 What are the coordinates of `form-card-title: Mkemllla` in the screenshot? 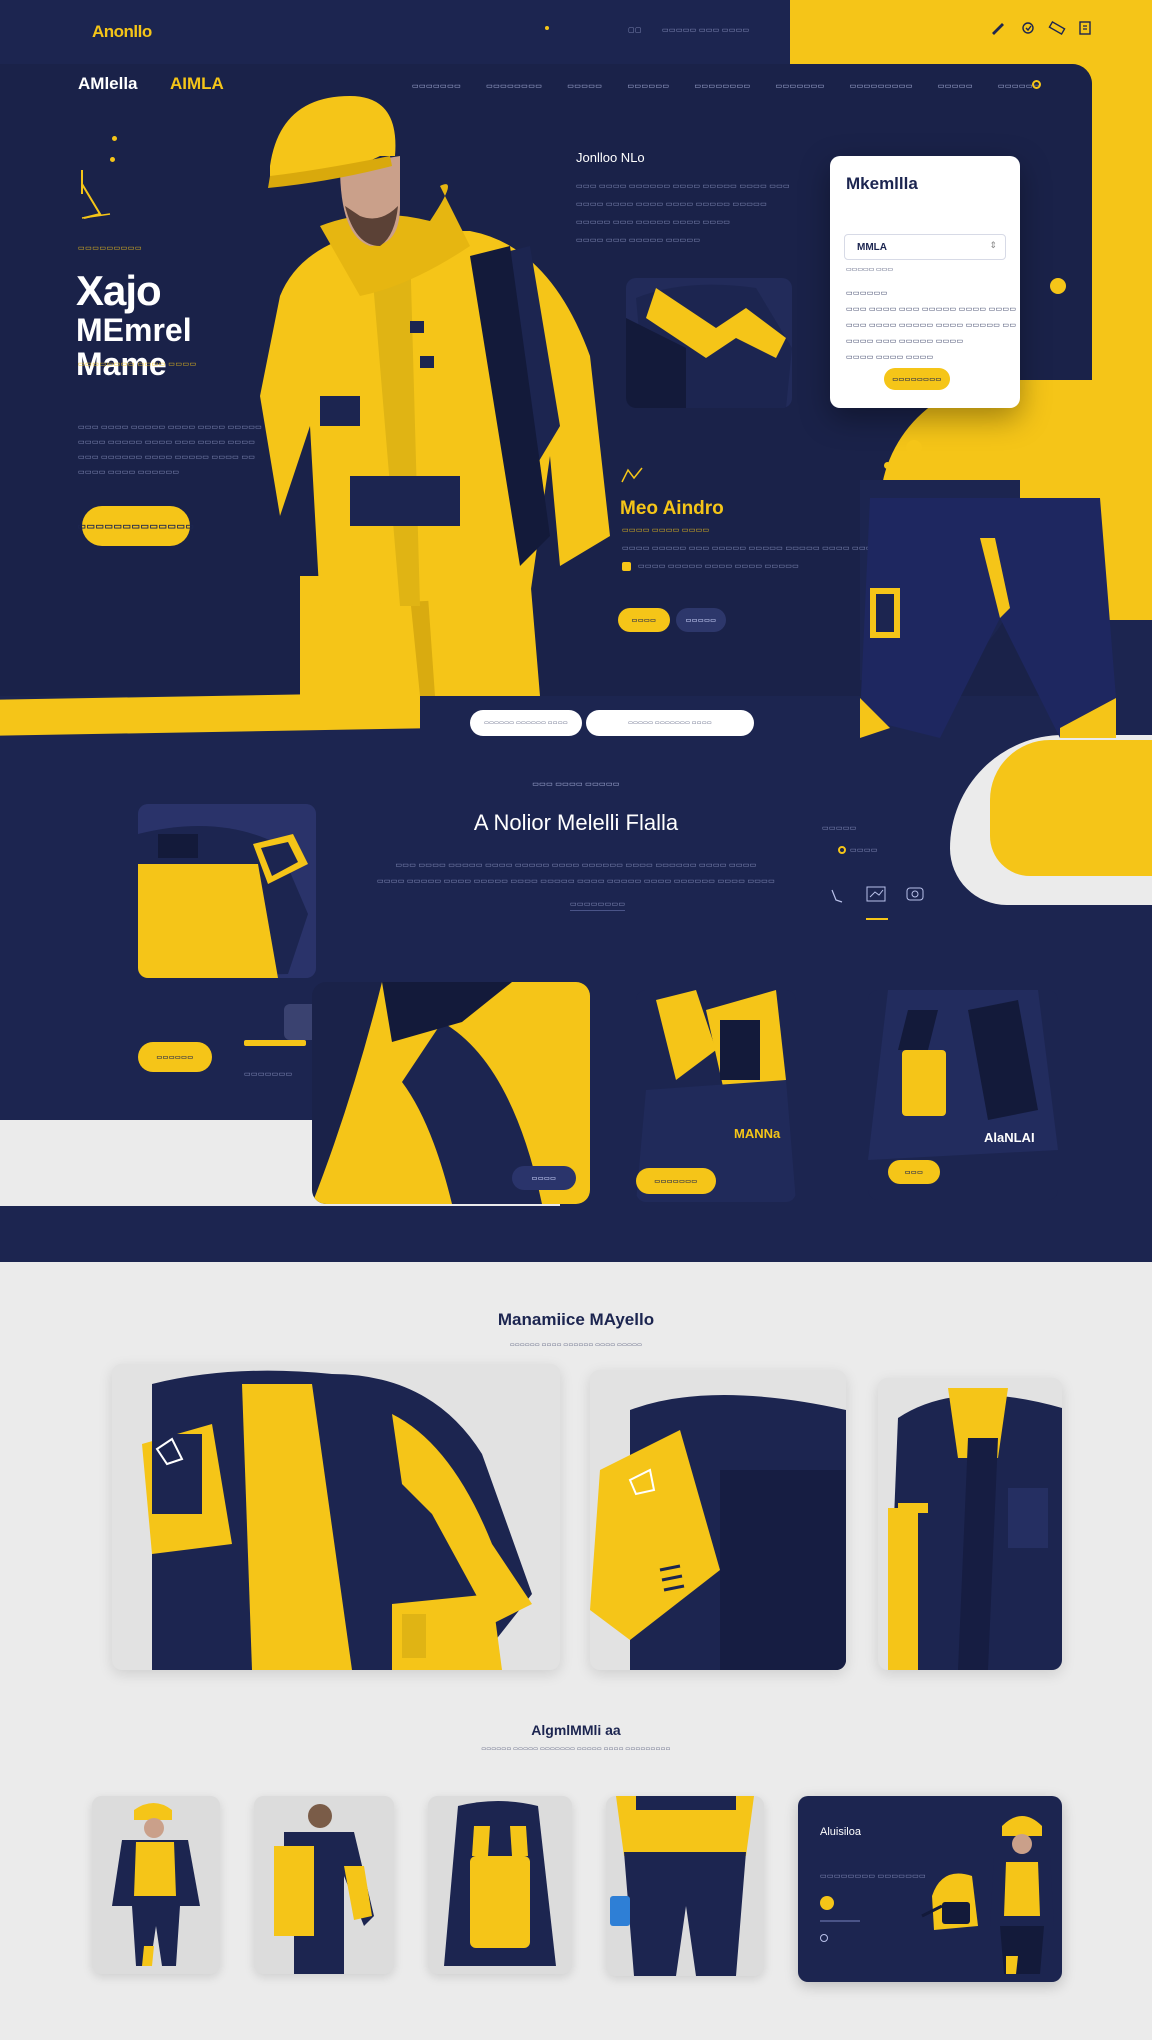 It's located at (882, 183).